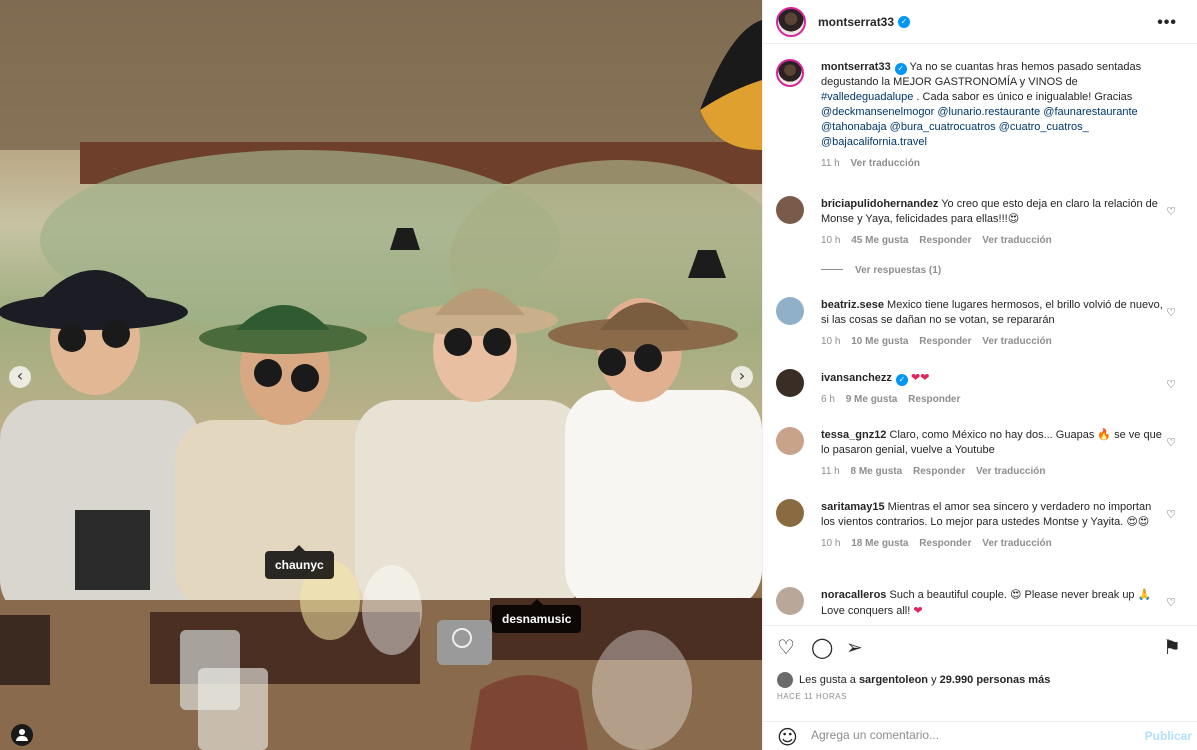  I want to click on replies-divider, so click(832, 269).